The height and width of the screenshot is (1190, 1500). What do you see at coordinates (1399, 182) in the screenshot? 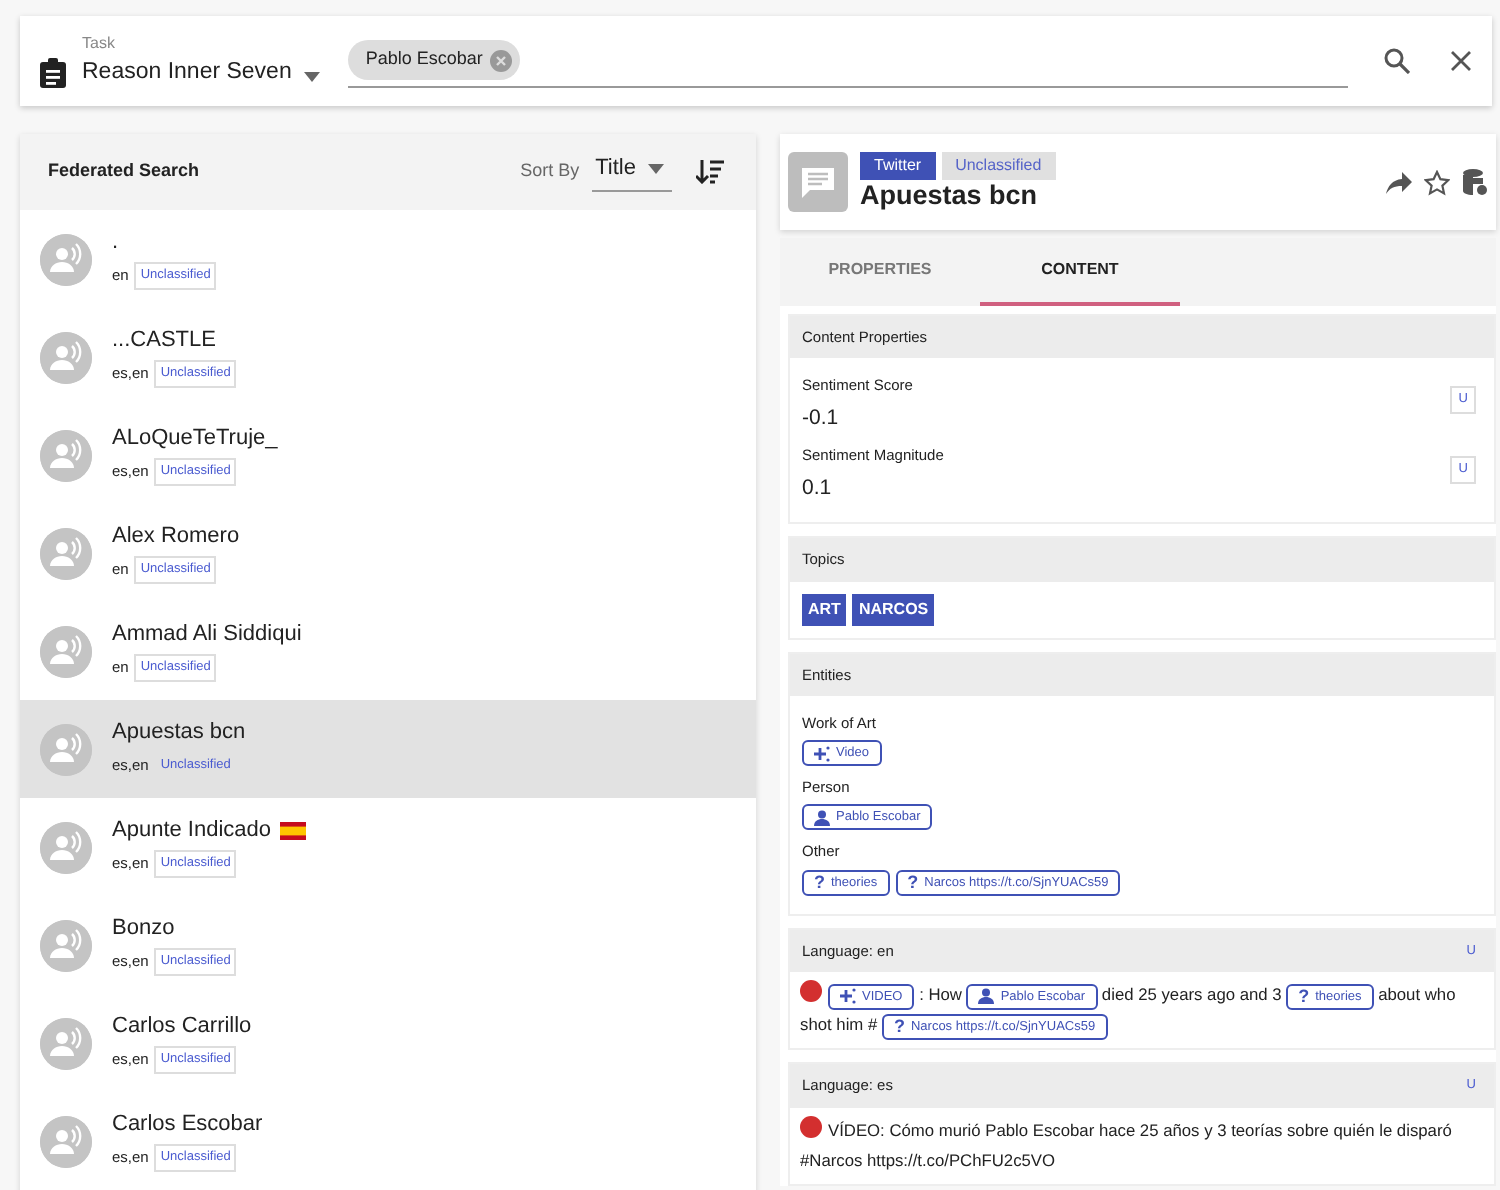
I see `share-icon` at bounding box center [1399, 182].